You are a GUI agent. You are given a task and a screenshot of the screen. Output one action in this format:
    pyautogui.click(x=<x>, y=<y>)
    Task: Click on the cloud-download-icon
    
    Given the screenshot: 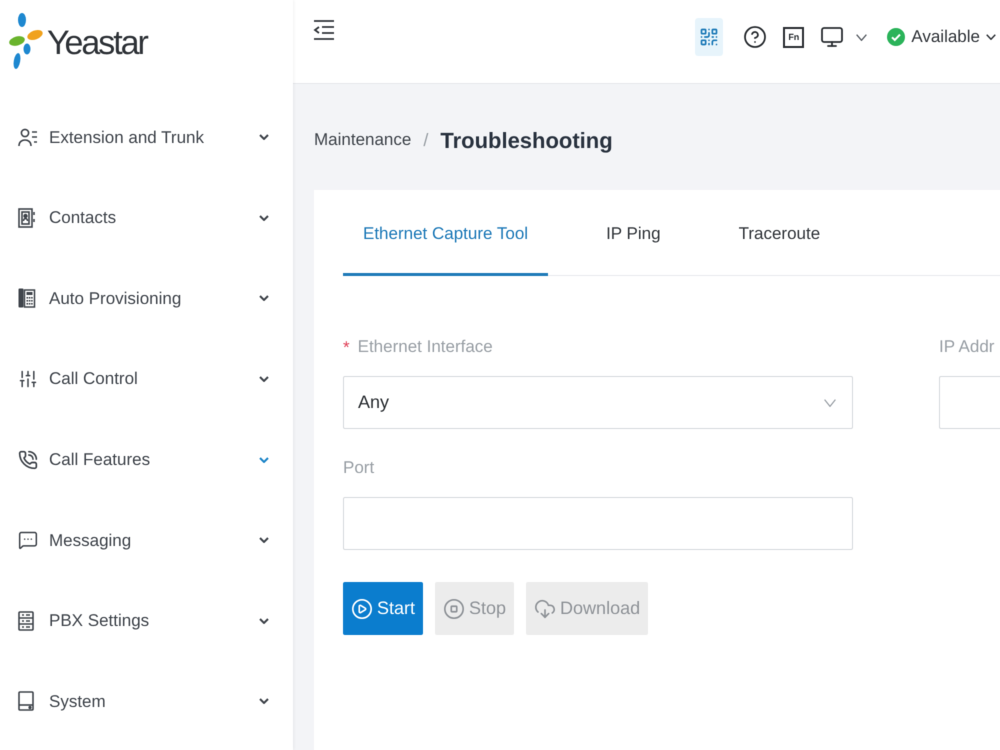 What is the action you would take?
    pyautogui.click(x=545, y=609)
    